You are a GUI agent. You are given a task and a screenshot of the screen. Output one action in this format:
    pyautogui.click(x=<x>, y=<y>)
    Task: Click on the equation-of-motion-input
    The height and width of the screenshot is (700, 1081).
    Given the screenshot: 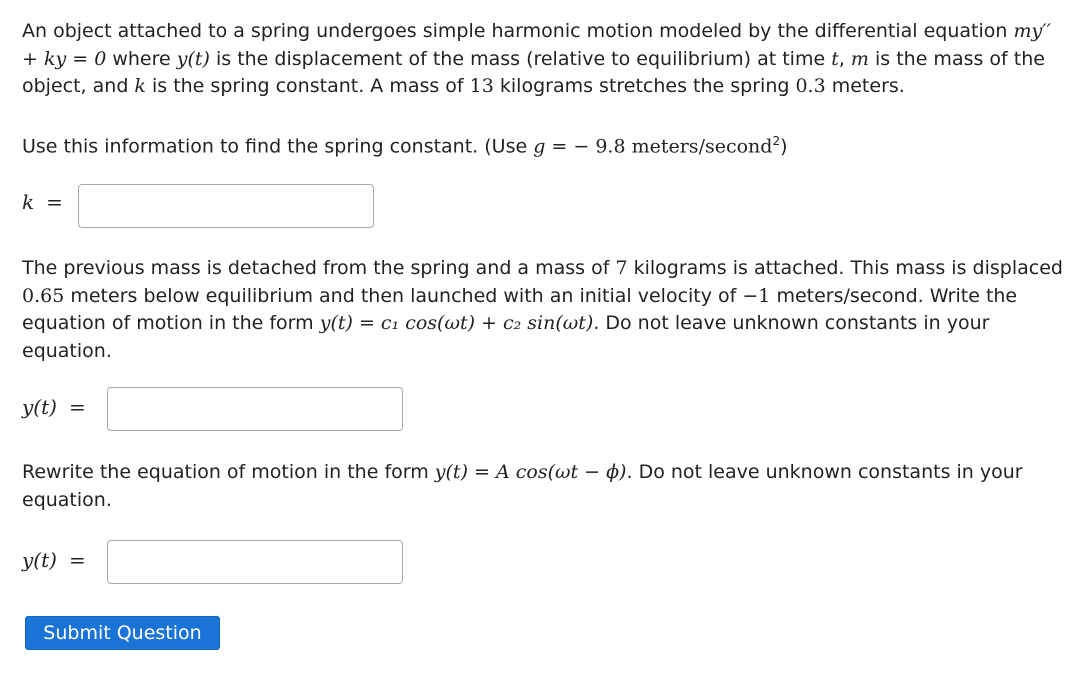 What is the action you would take?
    pyautogui.click(x=255, y=409)
    